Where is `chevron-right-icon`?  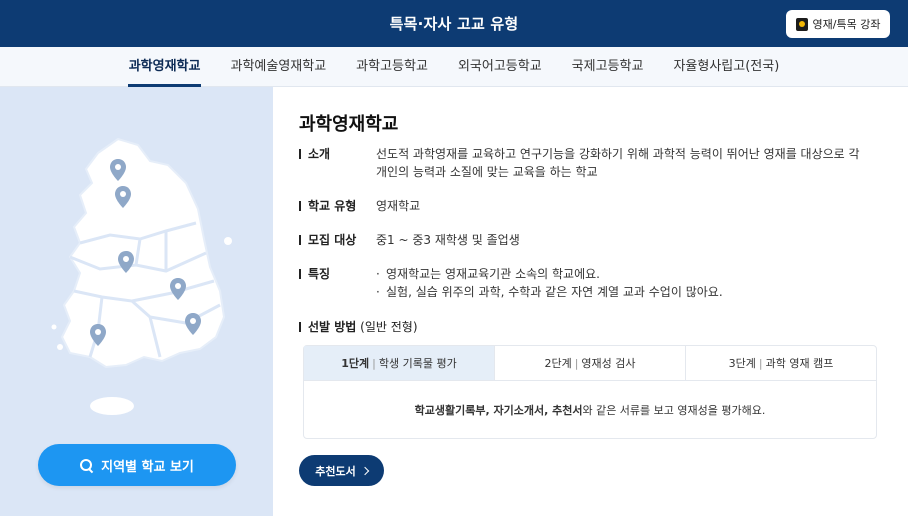
chevron-right-icon is located at coordinates (364, 470).